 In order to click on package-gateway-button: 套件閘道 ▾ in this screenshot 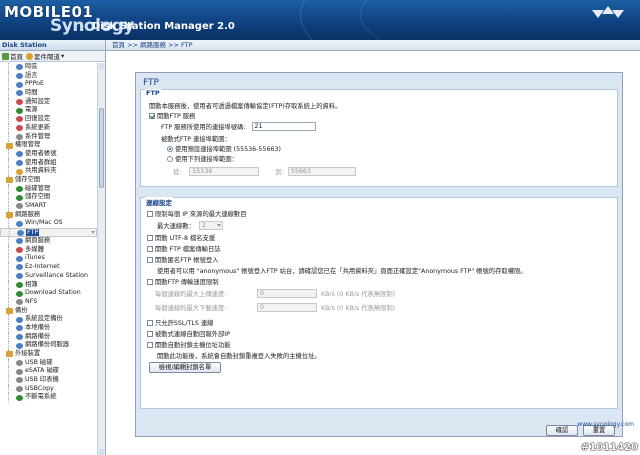, I will do `click(45, 56)`.